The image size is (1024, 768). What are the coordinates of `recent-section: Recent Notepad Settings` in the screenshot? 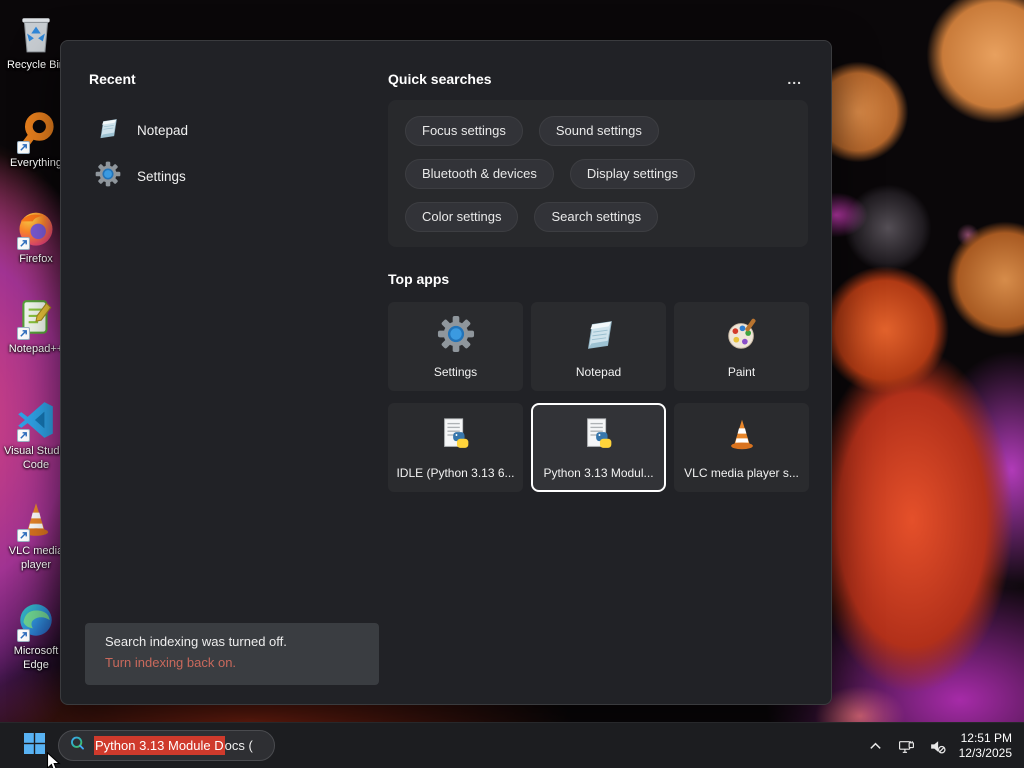 It's located at (224, 135).